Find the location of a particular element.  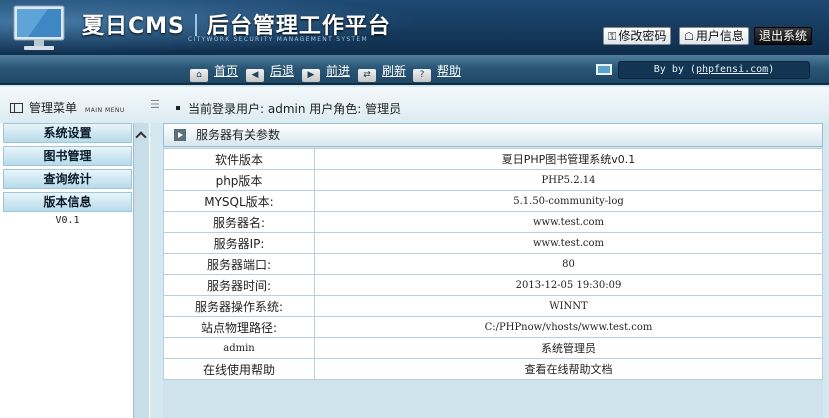

chevron-up-icon is located at coordinates (141, 137).